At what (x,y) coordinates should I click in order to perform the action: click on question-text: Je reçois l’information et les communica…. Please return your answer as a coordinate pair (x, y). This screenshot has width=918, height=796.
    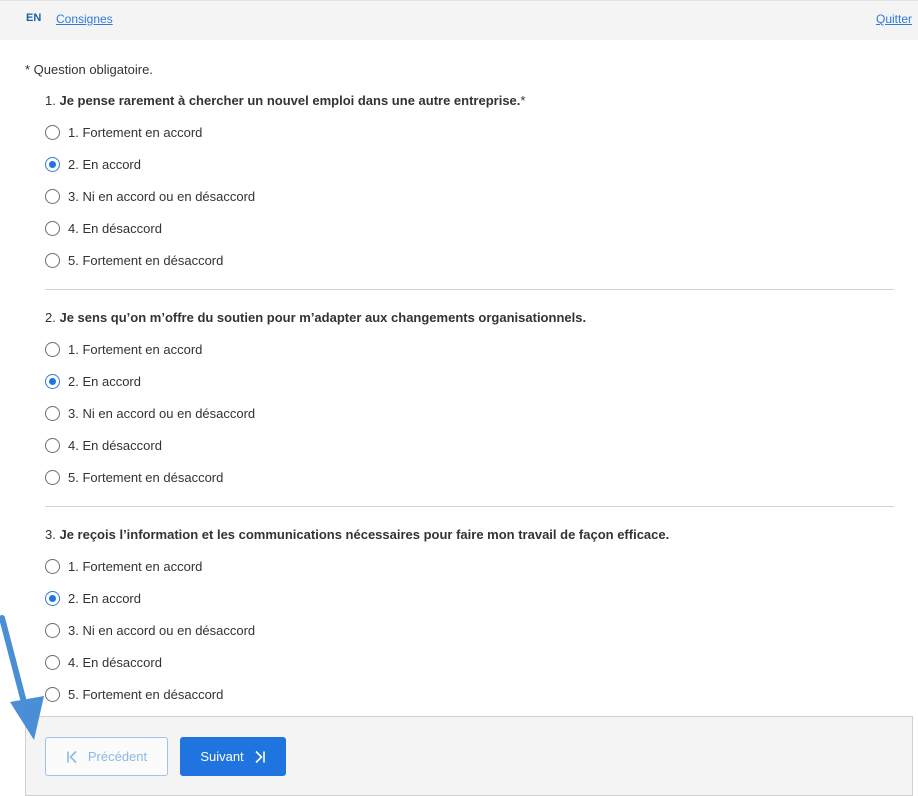
    Looking at the image, I should click on (364, 534).